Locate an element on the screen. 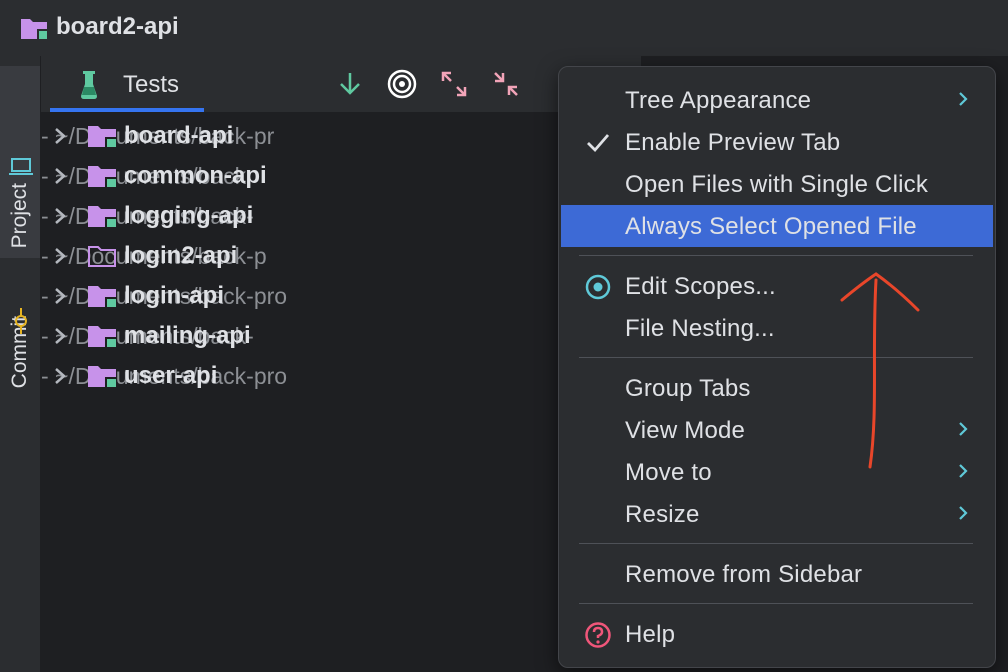 This screenshot has height=672, width=1008. menu-item-label: Always Select Opened File is located at coordinates (771, 226).